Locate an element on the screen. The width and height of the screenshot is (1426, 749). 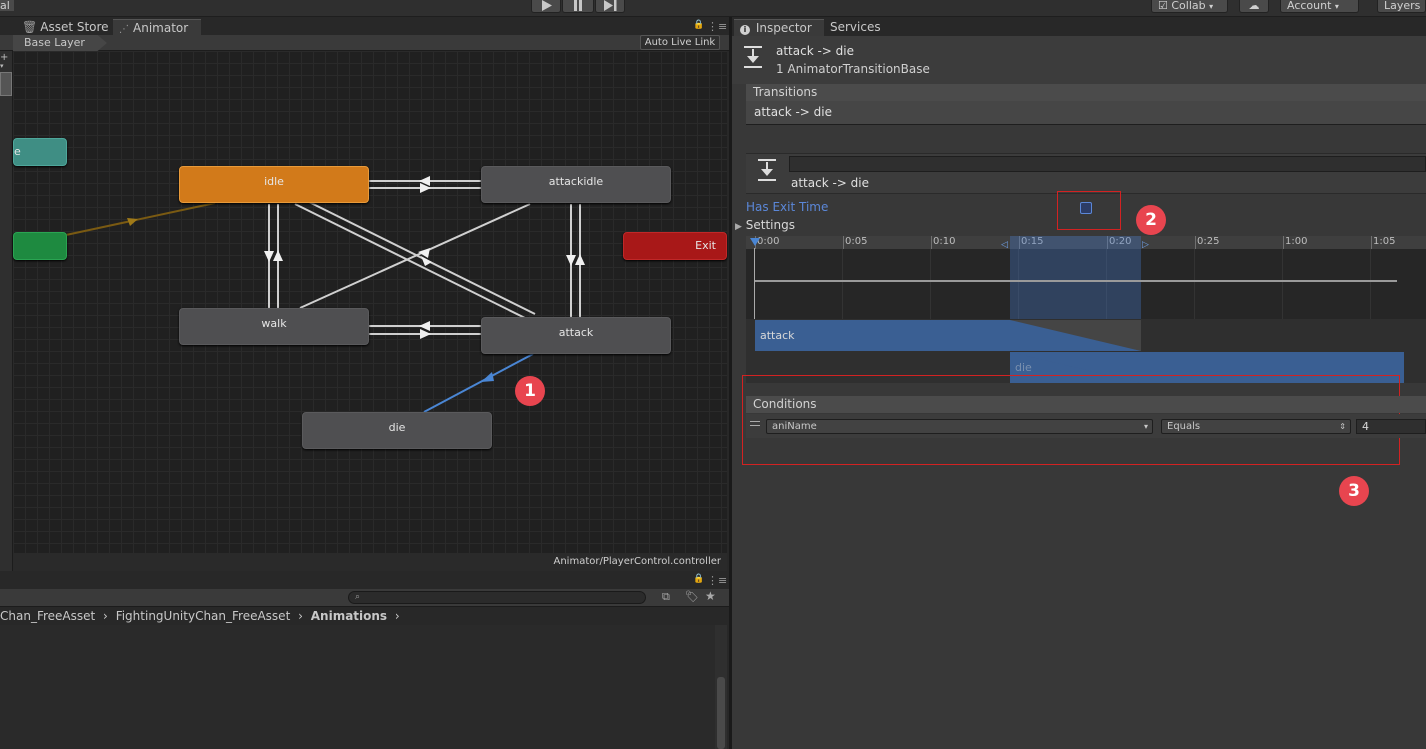
transition-duration-region is located at coordinates (1075, 278).